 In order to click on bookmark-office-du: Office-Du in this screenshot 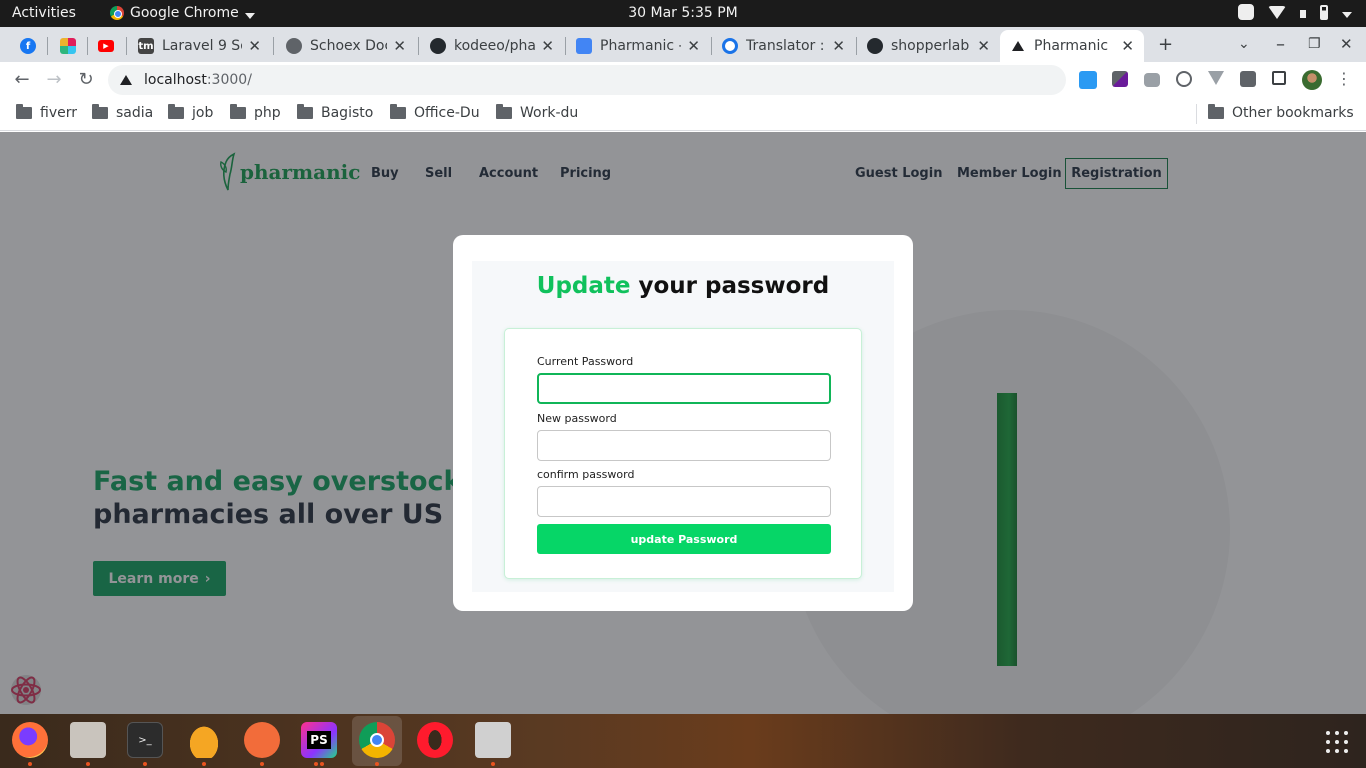, I will do `click(435, 112)`.